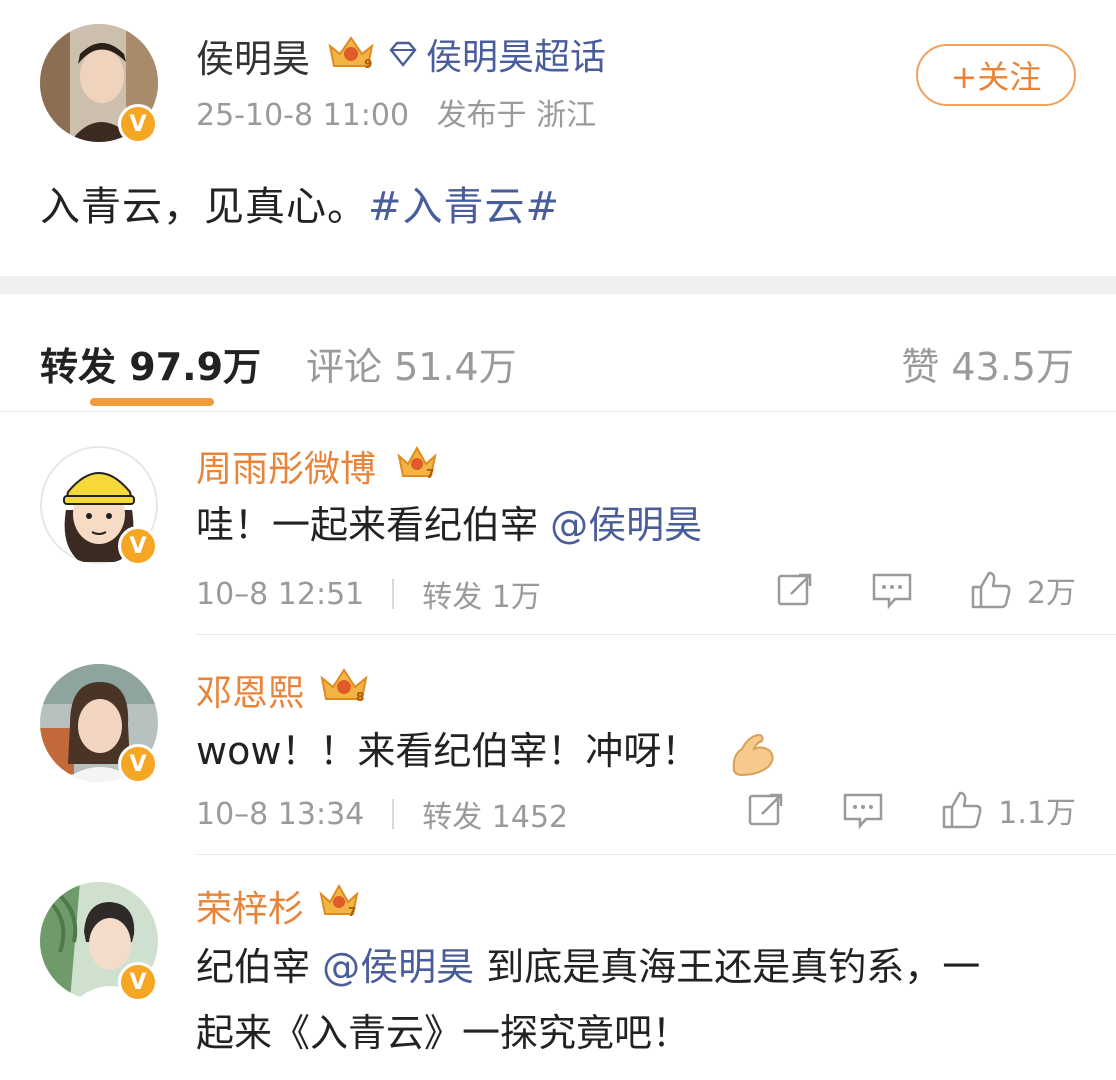  I want to click on tab-likes: 赞 43.5万, so click(987, 363).